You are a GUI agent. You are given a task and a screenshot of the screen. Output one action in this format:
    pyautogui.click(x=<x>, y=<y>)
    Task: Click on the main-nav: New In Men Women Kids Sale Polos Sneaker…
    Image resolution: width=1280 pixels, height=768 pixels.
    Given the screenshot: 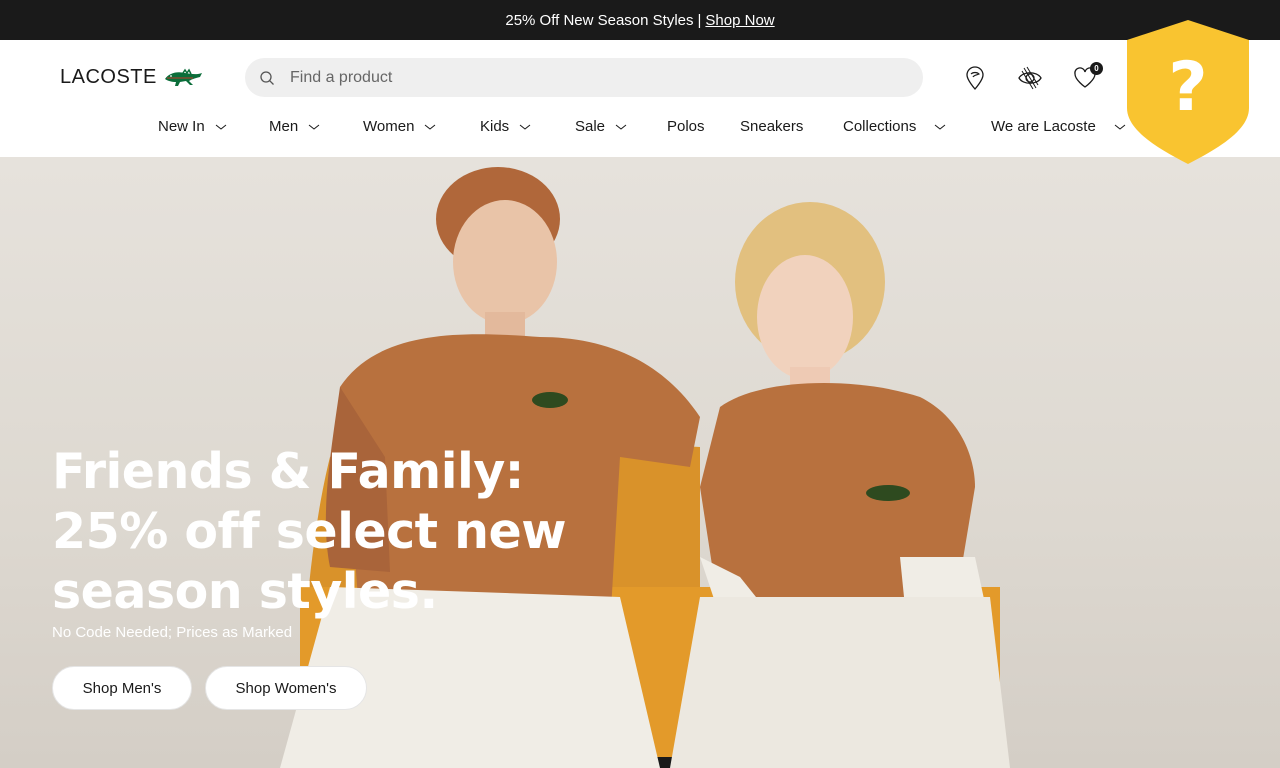 What is the action you would take?
    pyautogui.click(x=640, y=129)
    